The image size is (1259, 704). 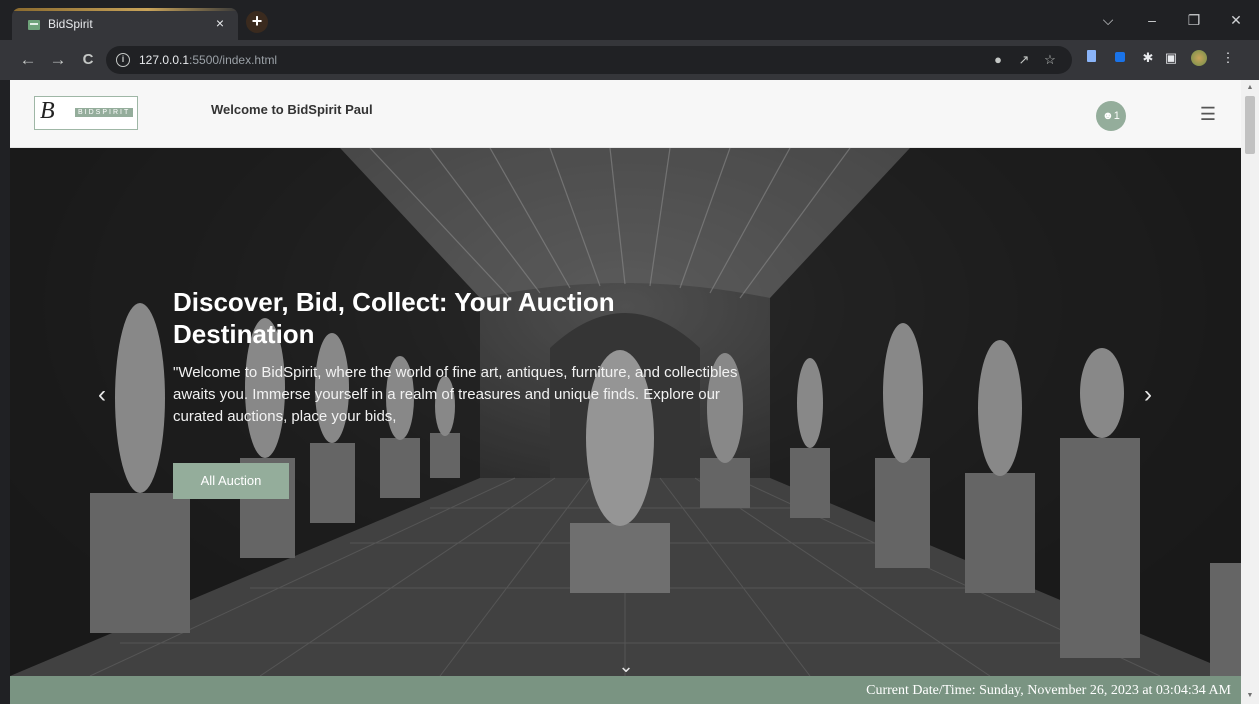 I want to click on carousel-next-icon: ›, so click(x=1148, y=395).